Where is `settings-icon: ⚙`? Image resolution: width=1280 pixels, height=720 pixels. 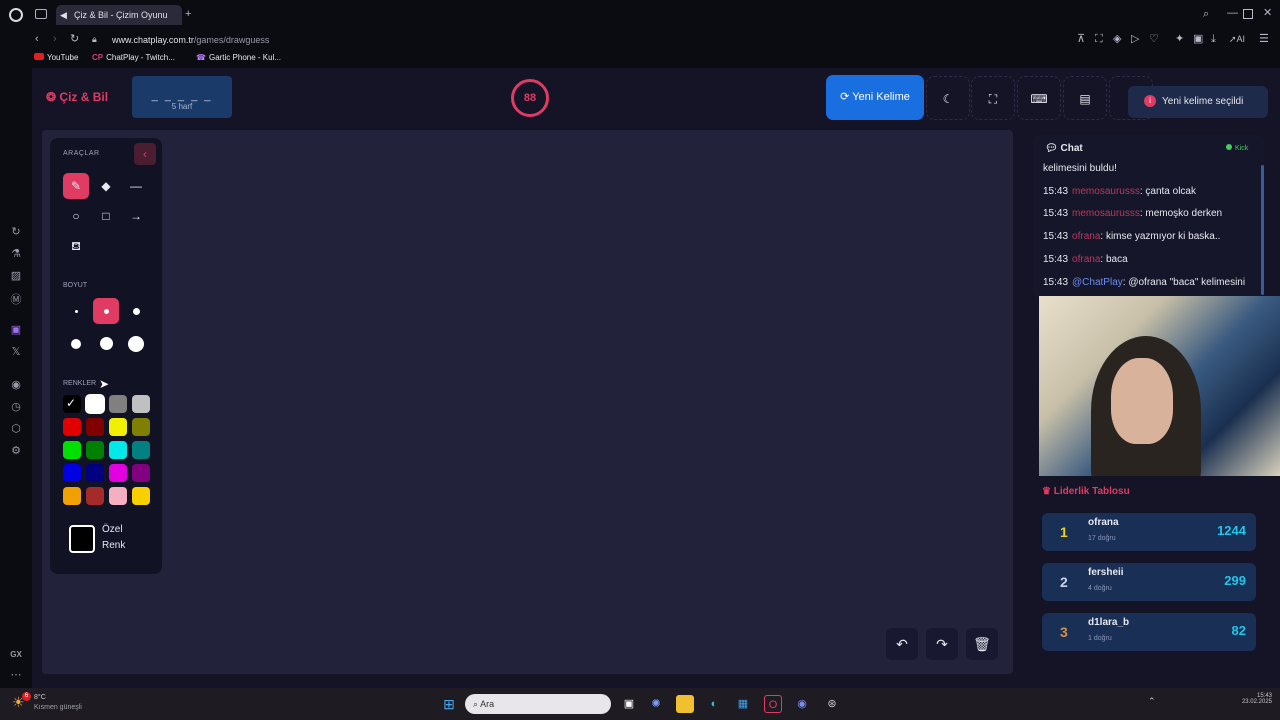 settings-icon: ⚙ is located at coordinates (16, 451).